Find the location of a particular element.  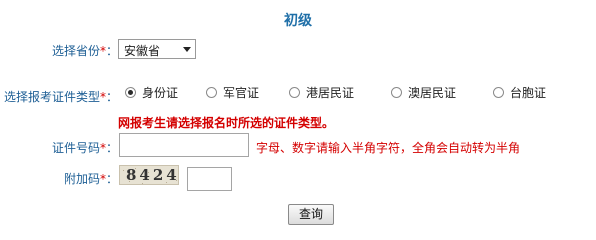

captcha-code: 8424 is located at coordinates (152, 175).